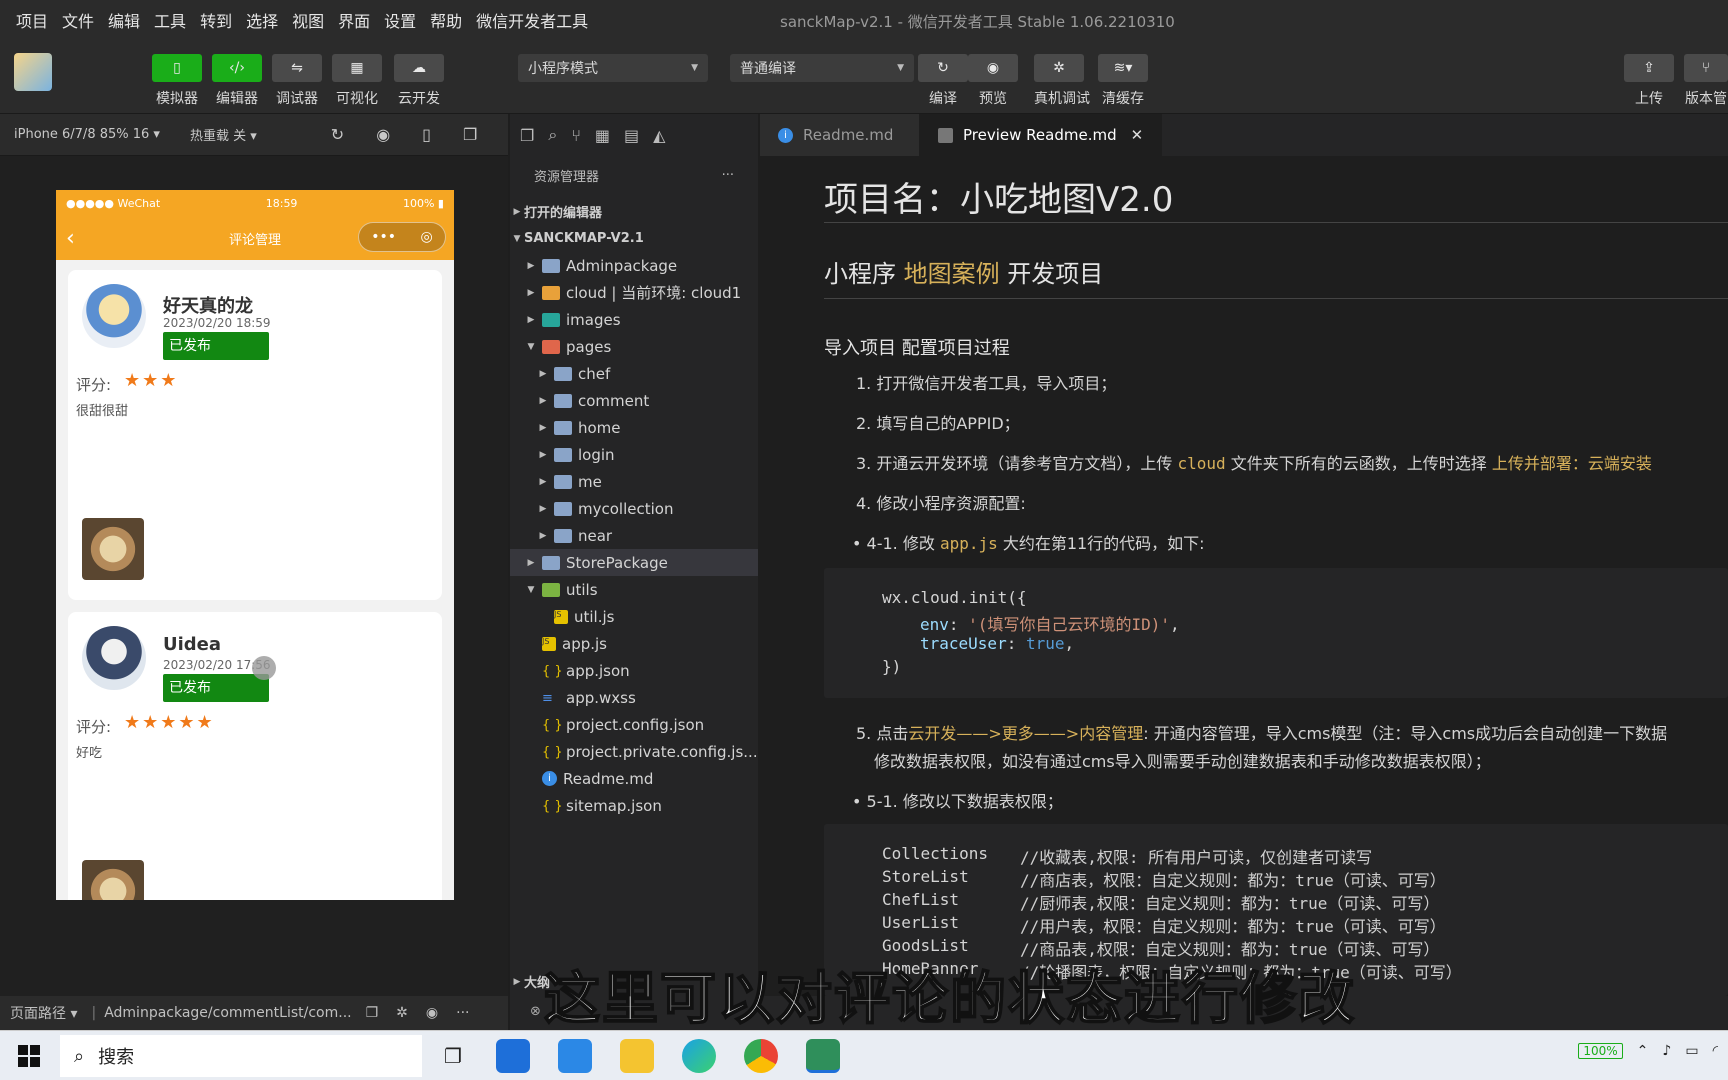 Image resolution: width=1728 pixels, height=1080 pixels. What do you see at coordinates (602, 135) in the screenshot?
I see `extensions-icon: ▦` at bounding box center [602, 135].